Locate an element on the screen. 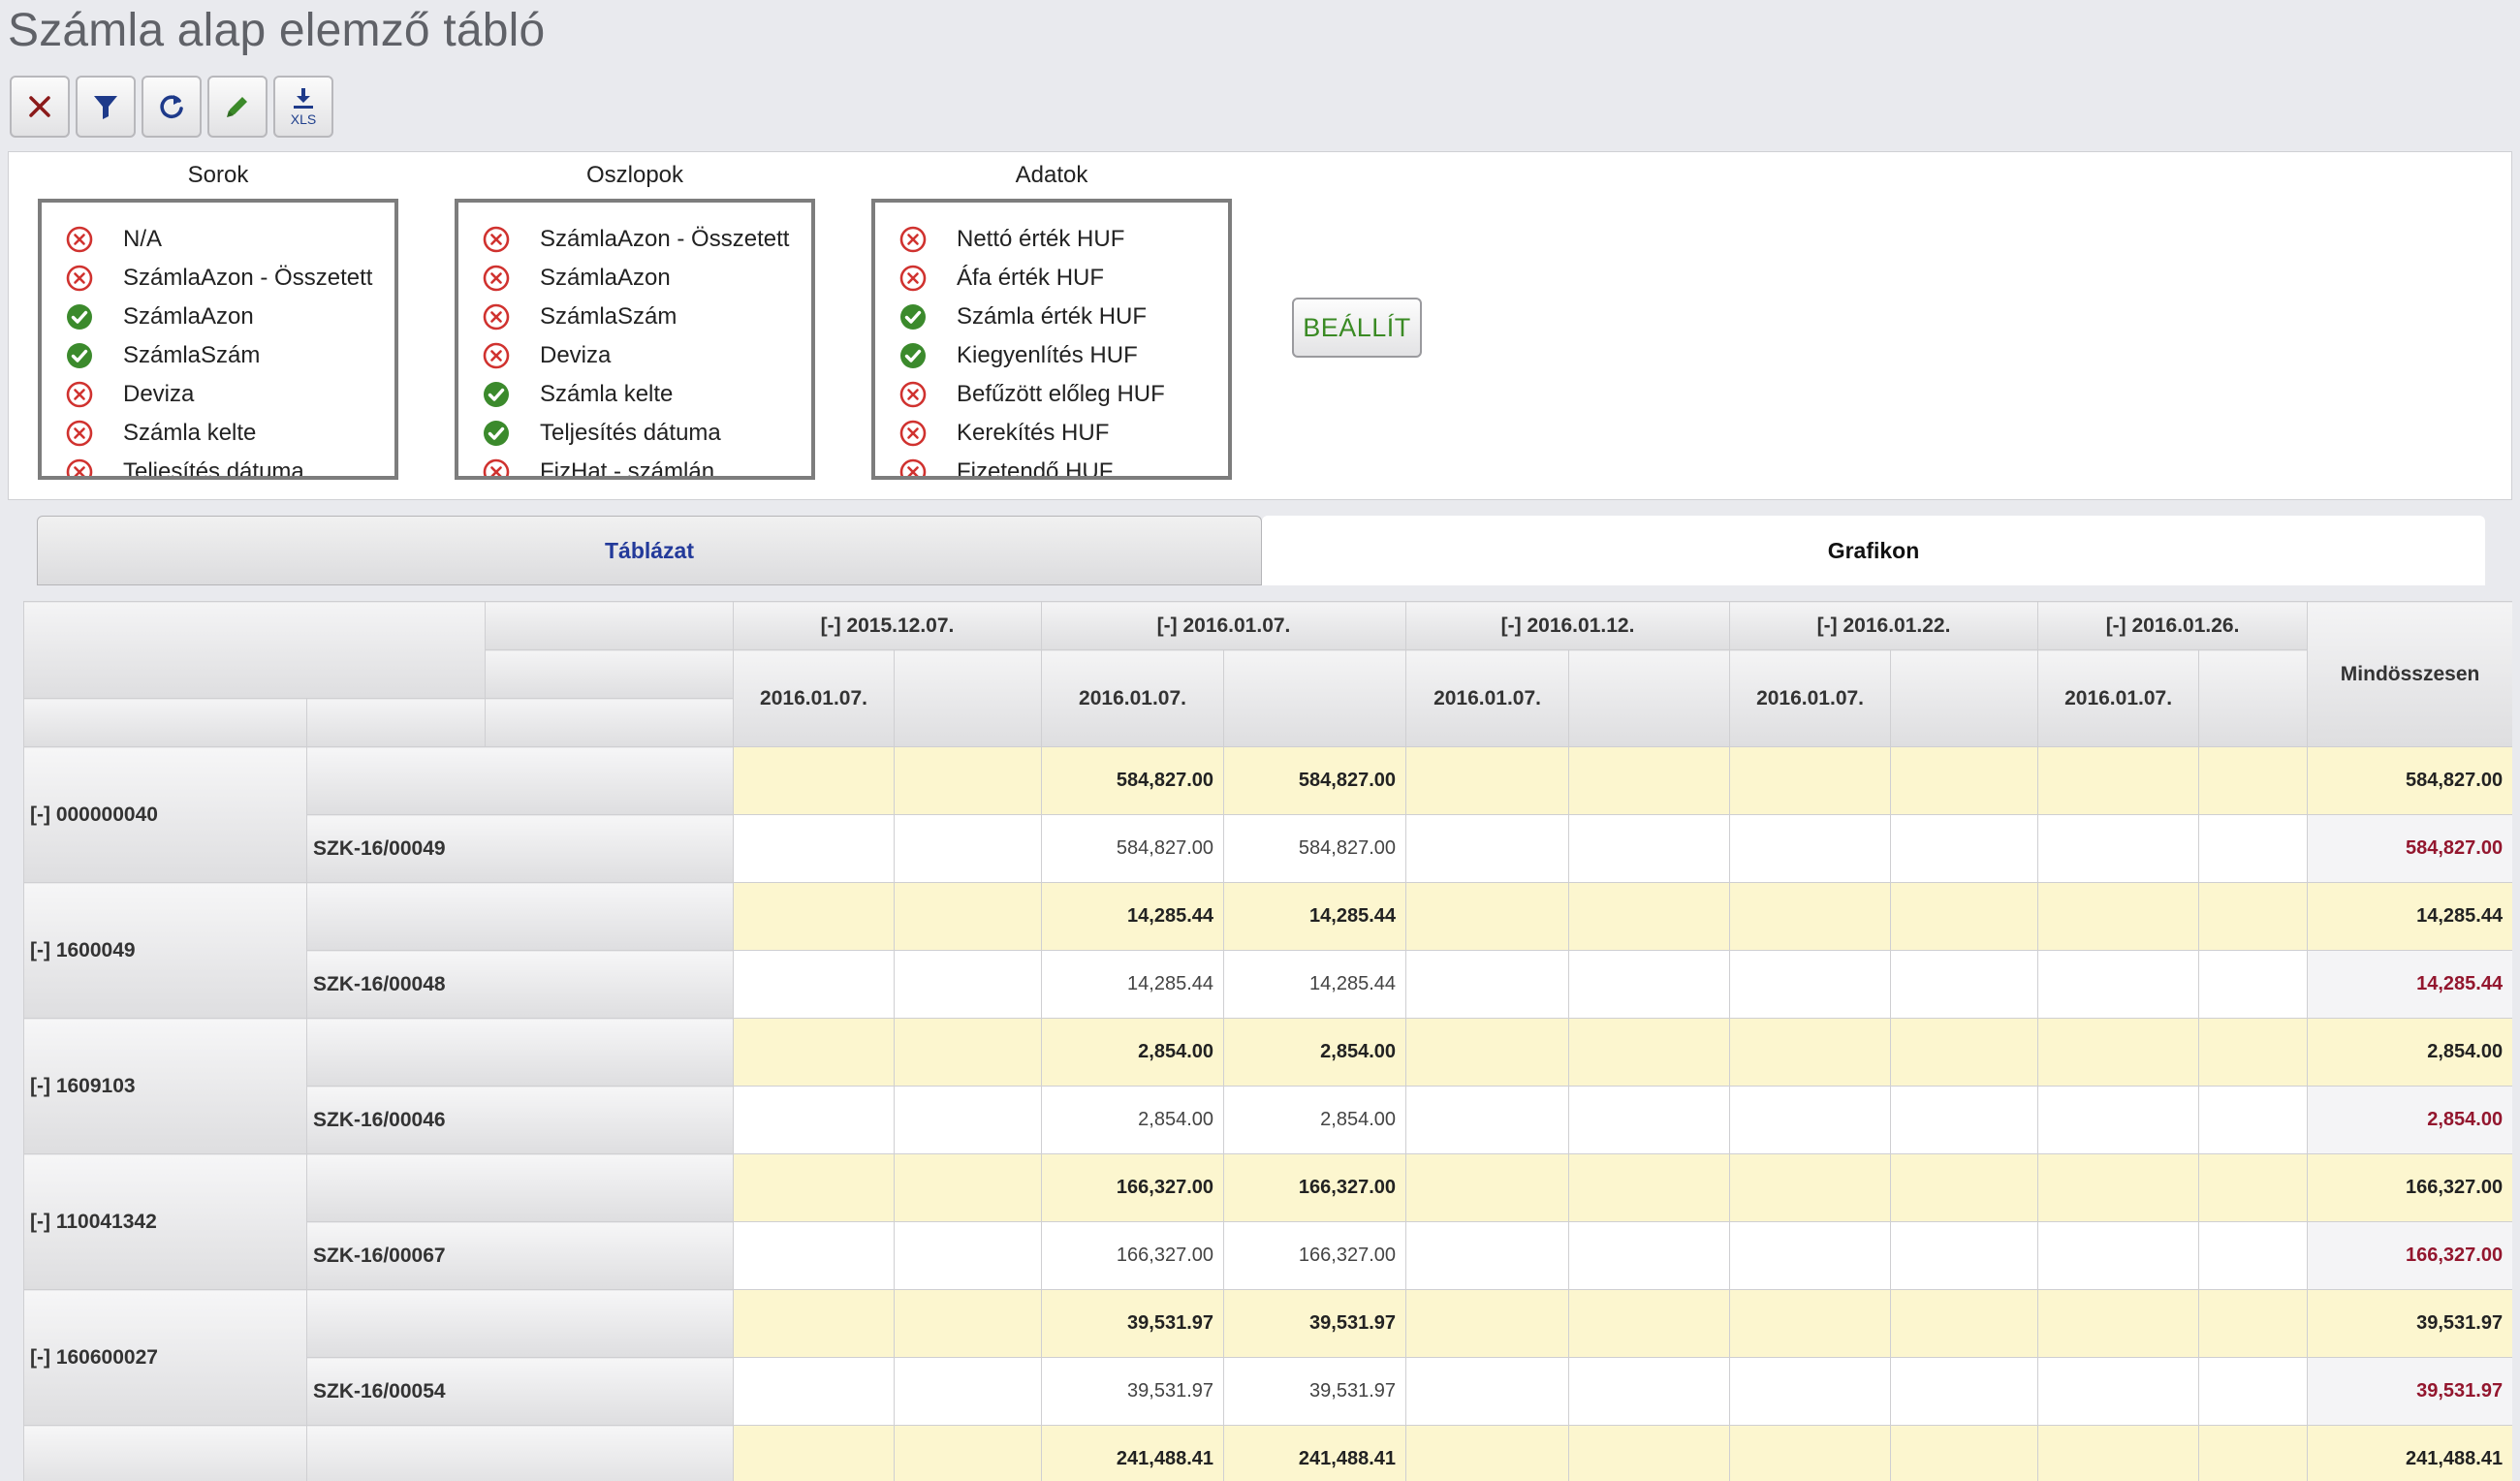  refresh-icon is located at coordinates (171, 106).